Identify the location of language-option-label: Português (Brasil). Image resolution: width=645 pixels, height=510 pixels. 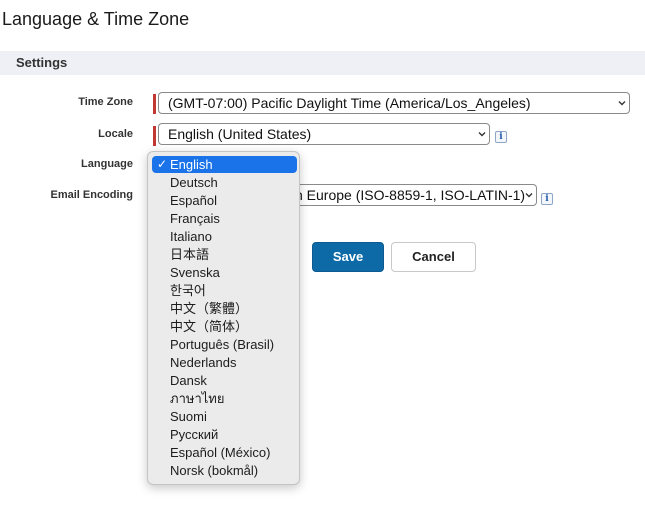
(222, 344).